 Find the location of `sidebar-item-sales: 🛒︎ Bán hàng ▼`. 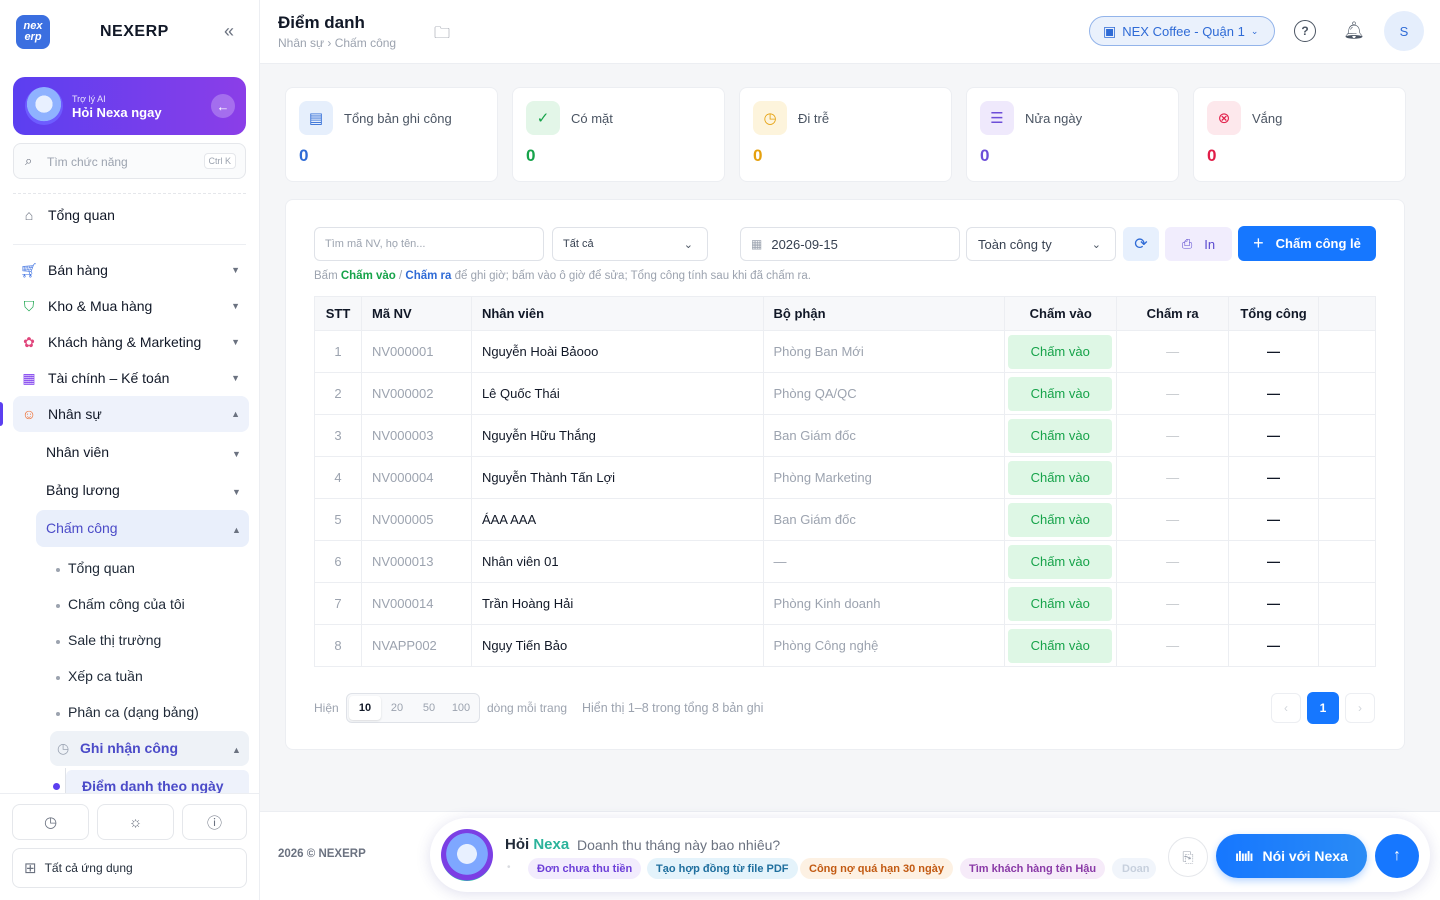

sidebar-item-sales: 🛒︎ Bán hàng ▼ is located at coordinates (131, 270).